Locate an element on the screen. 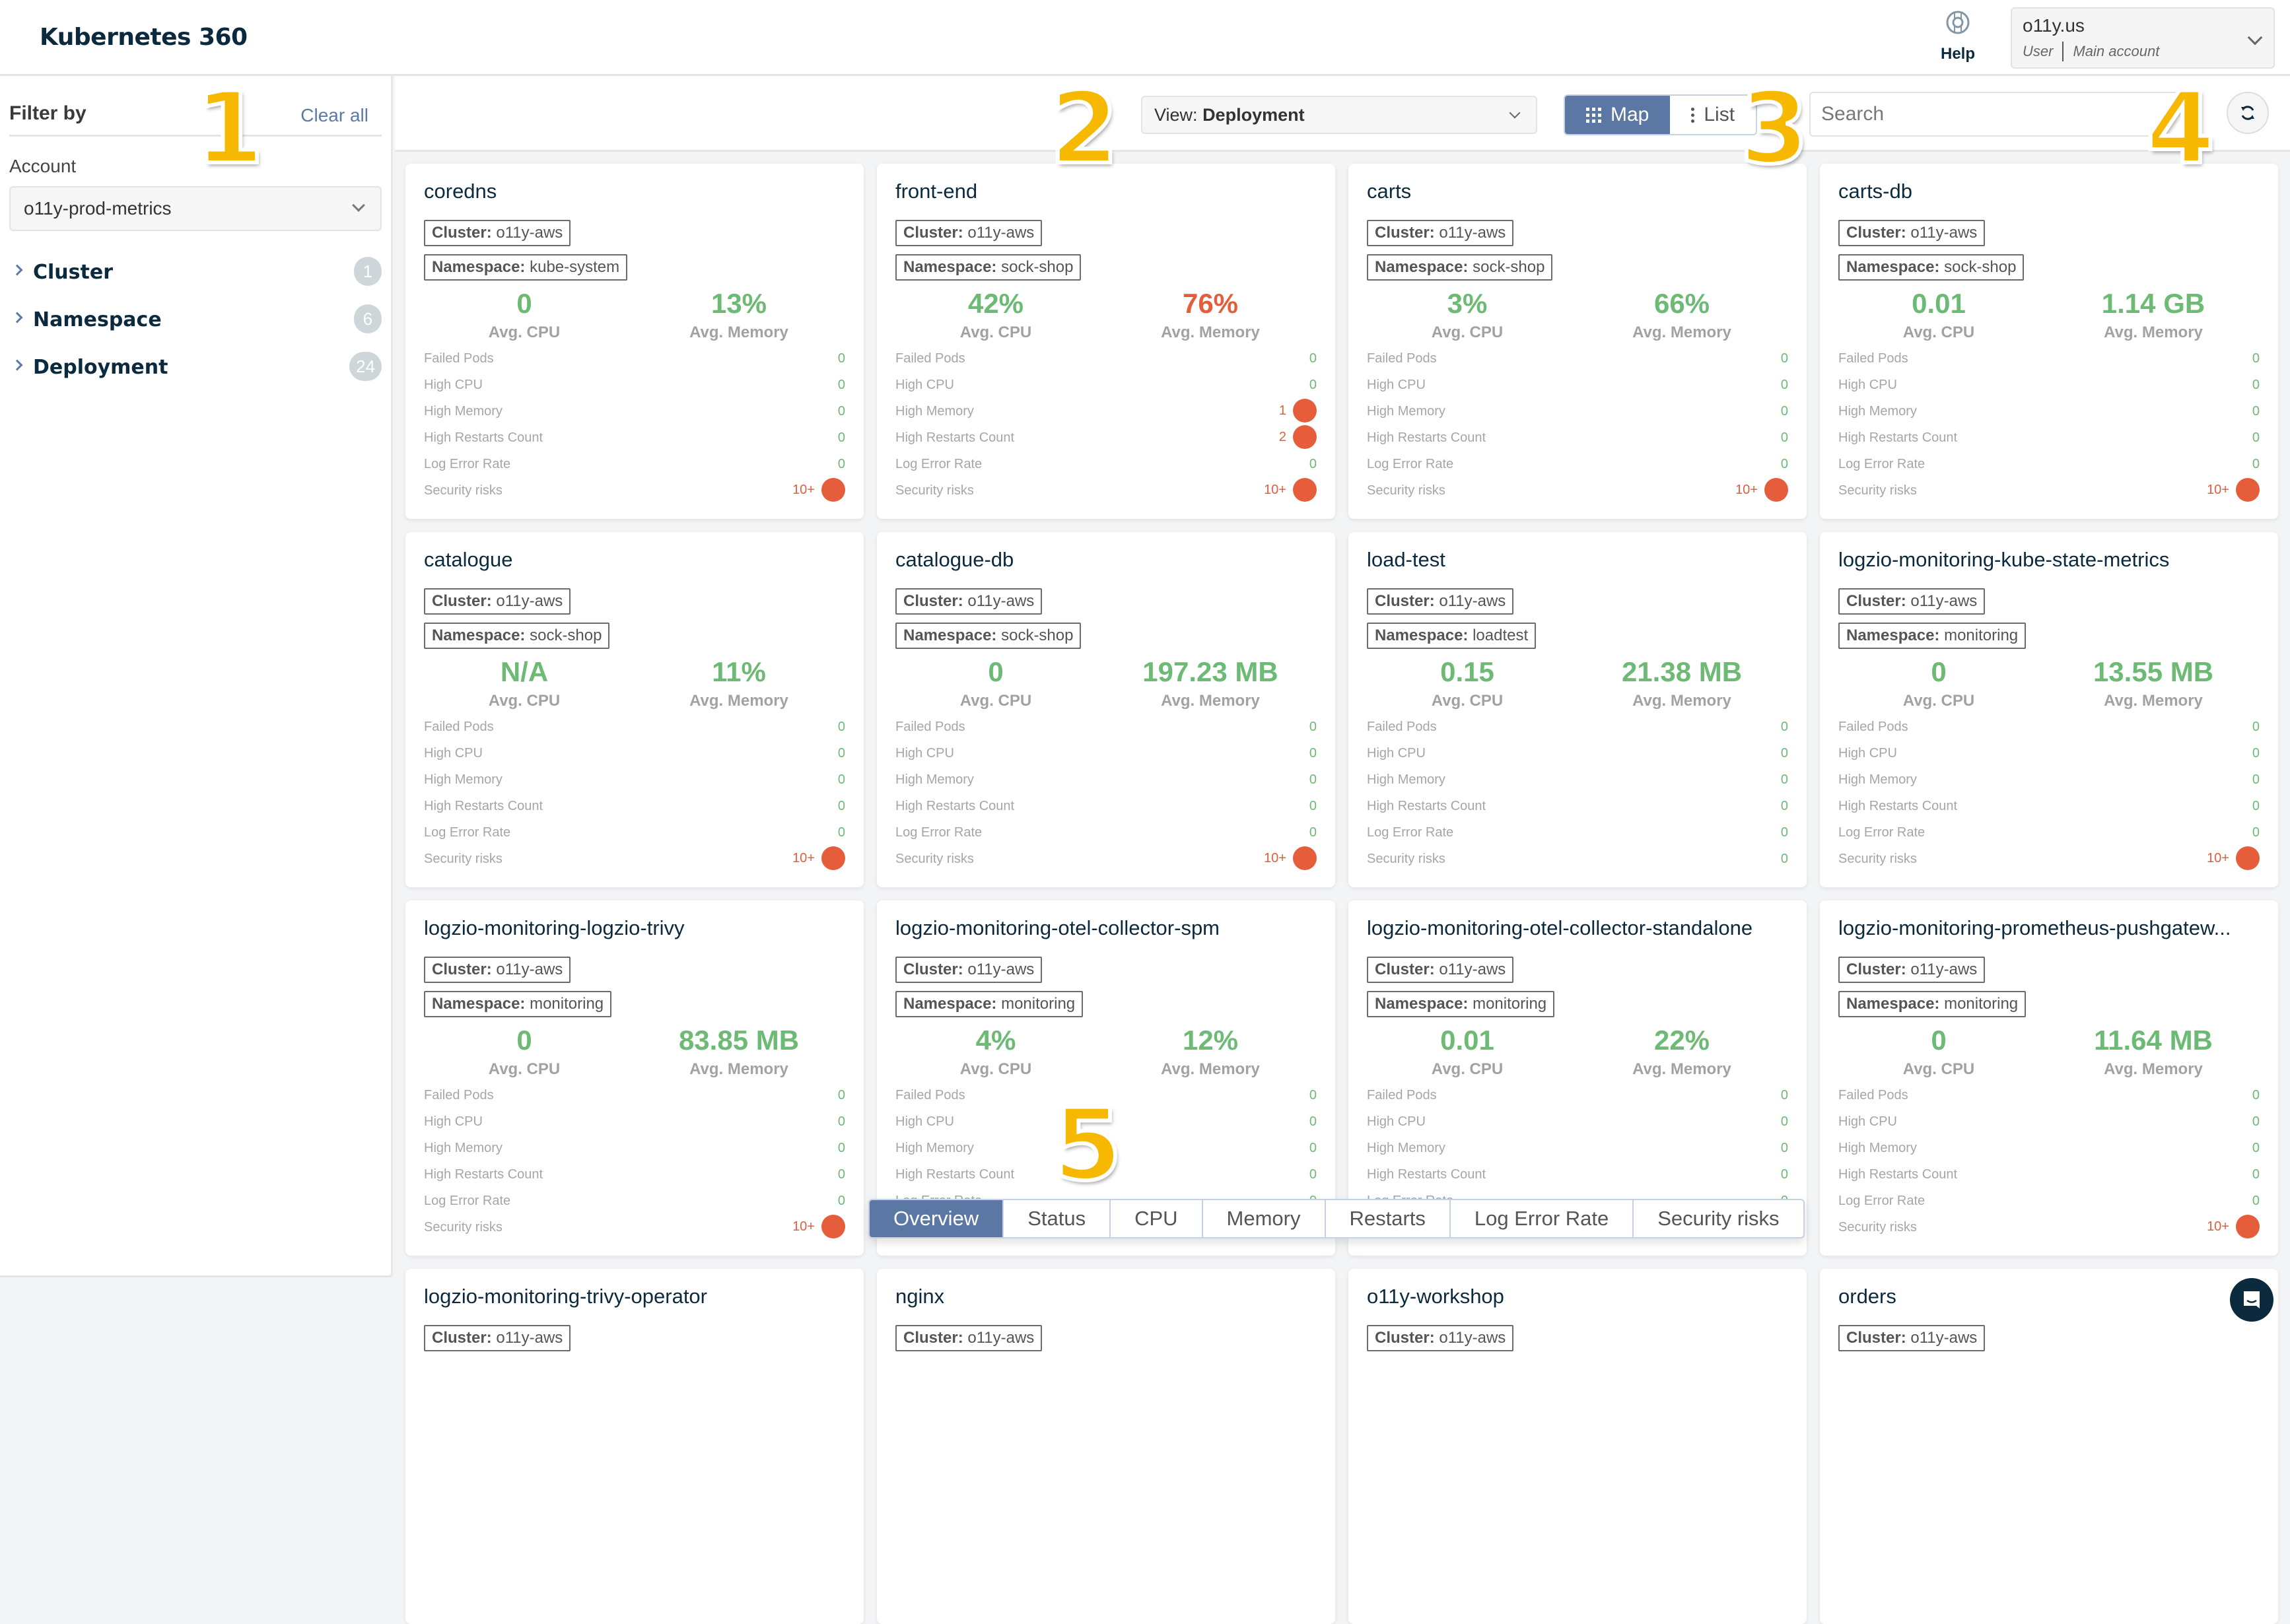  metric-row-failed-pods: Failed Pods 0 is located at coordinates (1577, 729).